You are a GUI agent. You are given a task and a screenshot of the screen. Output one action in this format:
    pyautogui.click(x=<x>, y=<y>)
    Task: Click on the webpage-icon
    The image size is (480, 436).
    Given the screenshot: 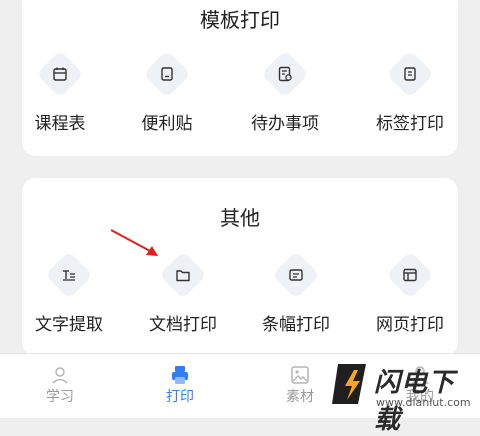 What is the action you would take?
    pyautogui.click(x=410, y=275)
    